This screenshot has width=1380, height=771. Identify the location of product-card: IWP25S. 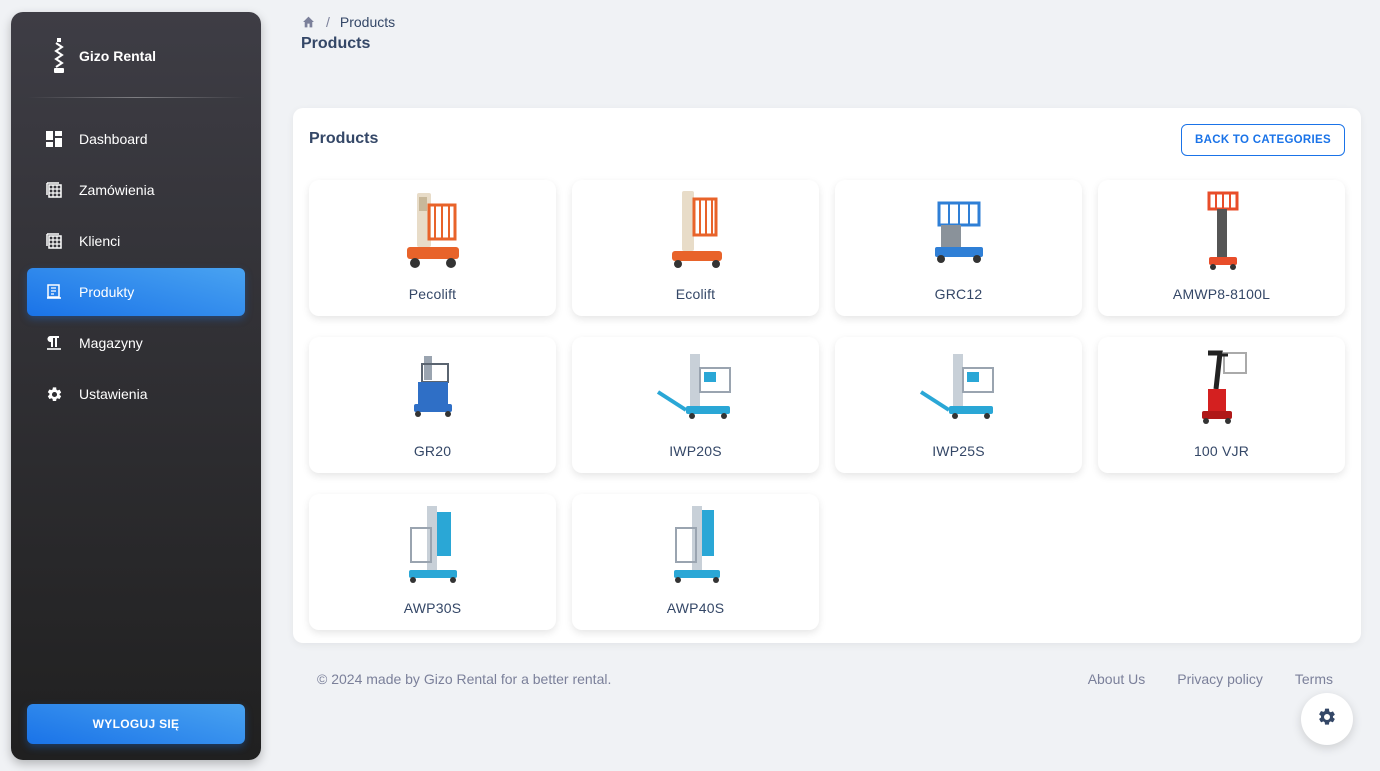
(958, 405).